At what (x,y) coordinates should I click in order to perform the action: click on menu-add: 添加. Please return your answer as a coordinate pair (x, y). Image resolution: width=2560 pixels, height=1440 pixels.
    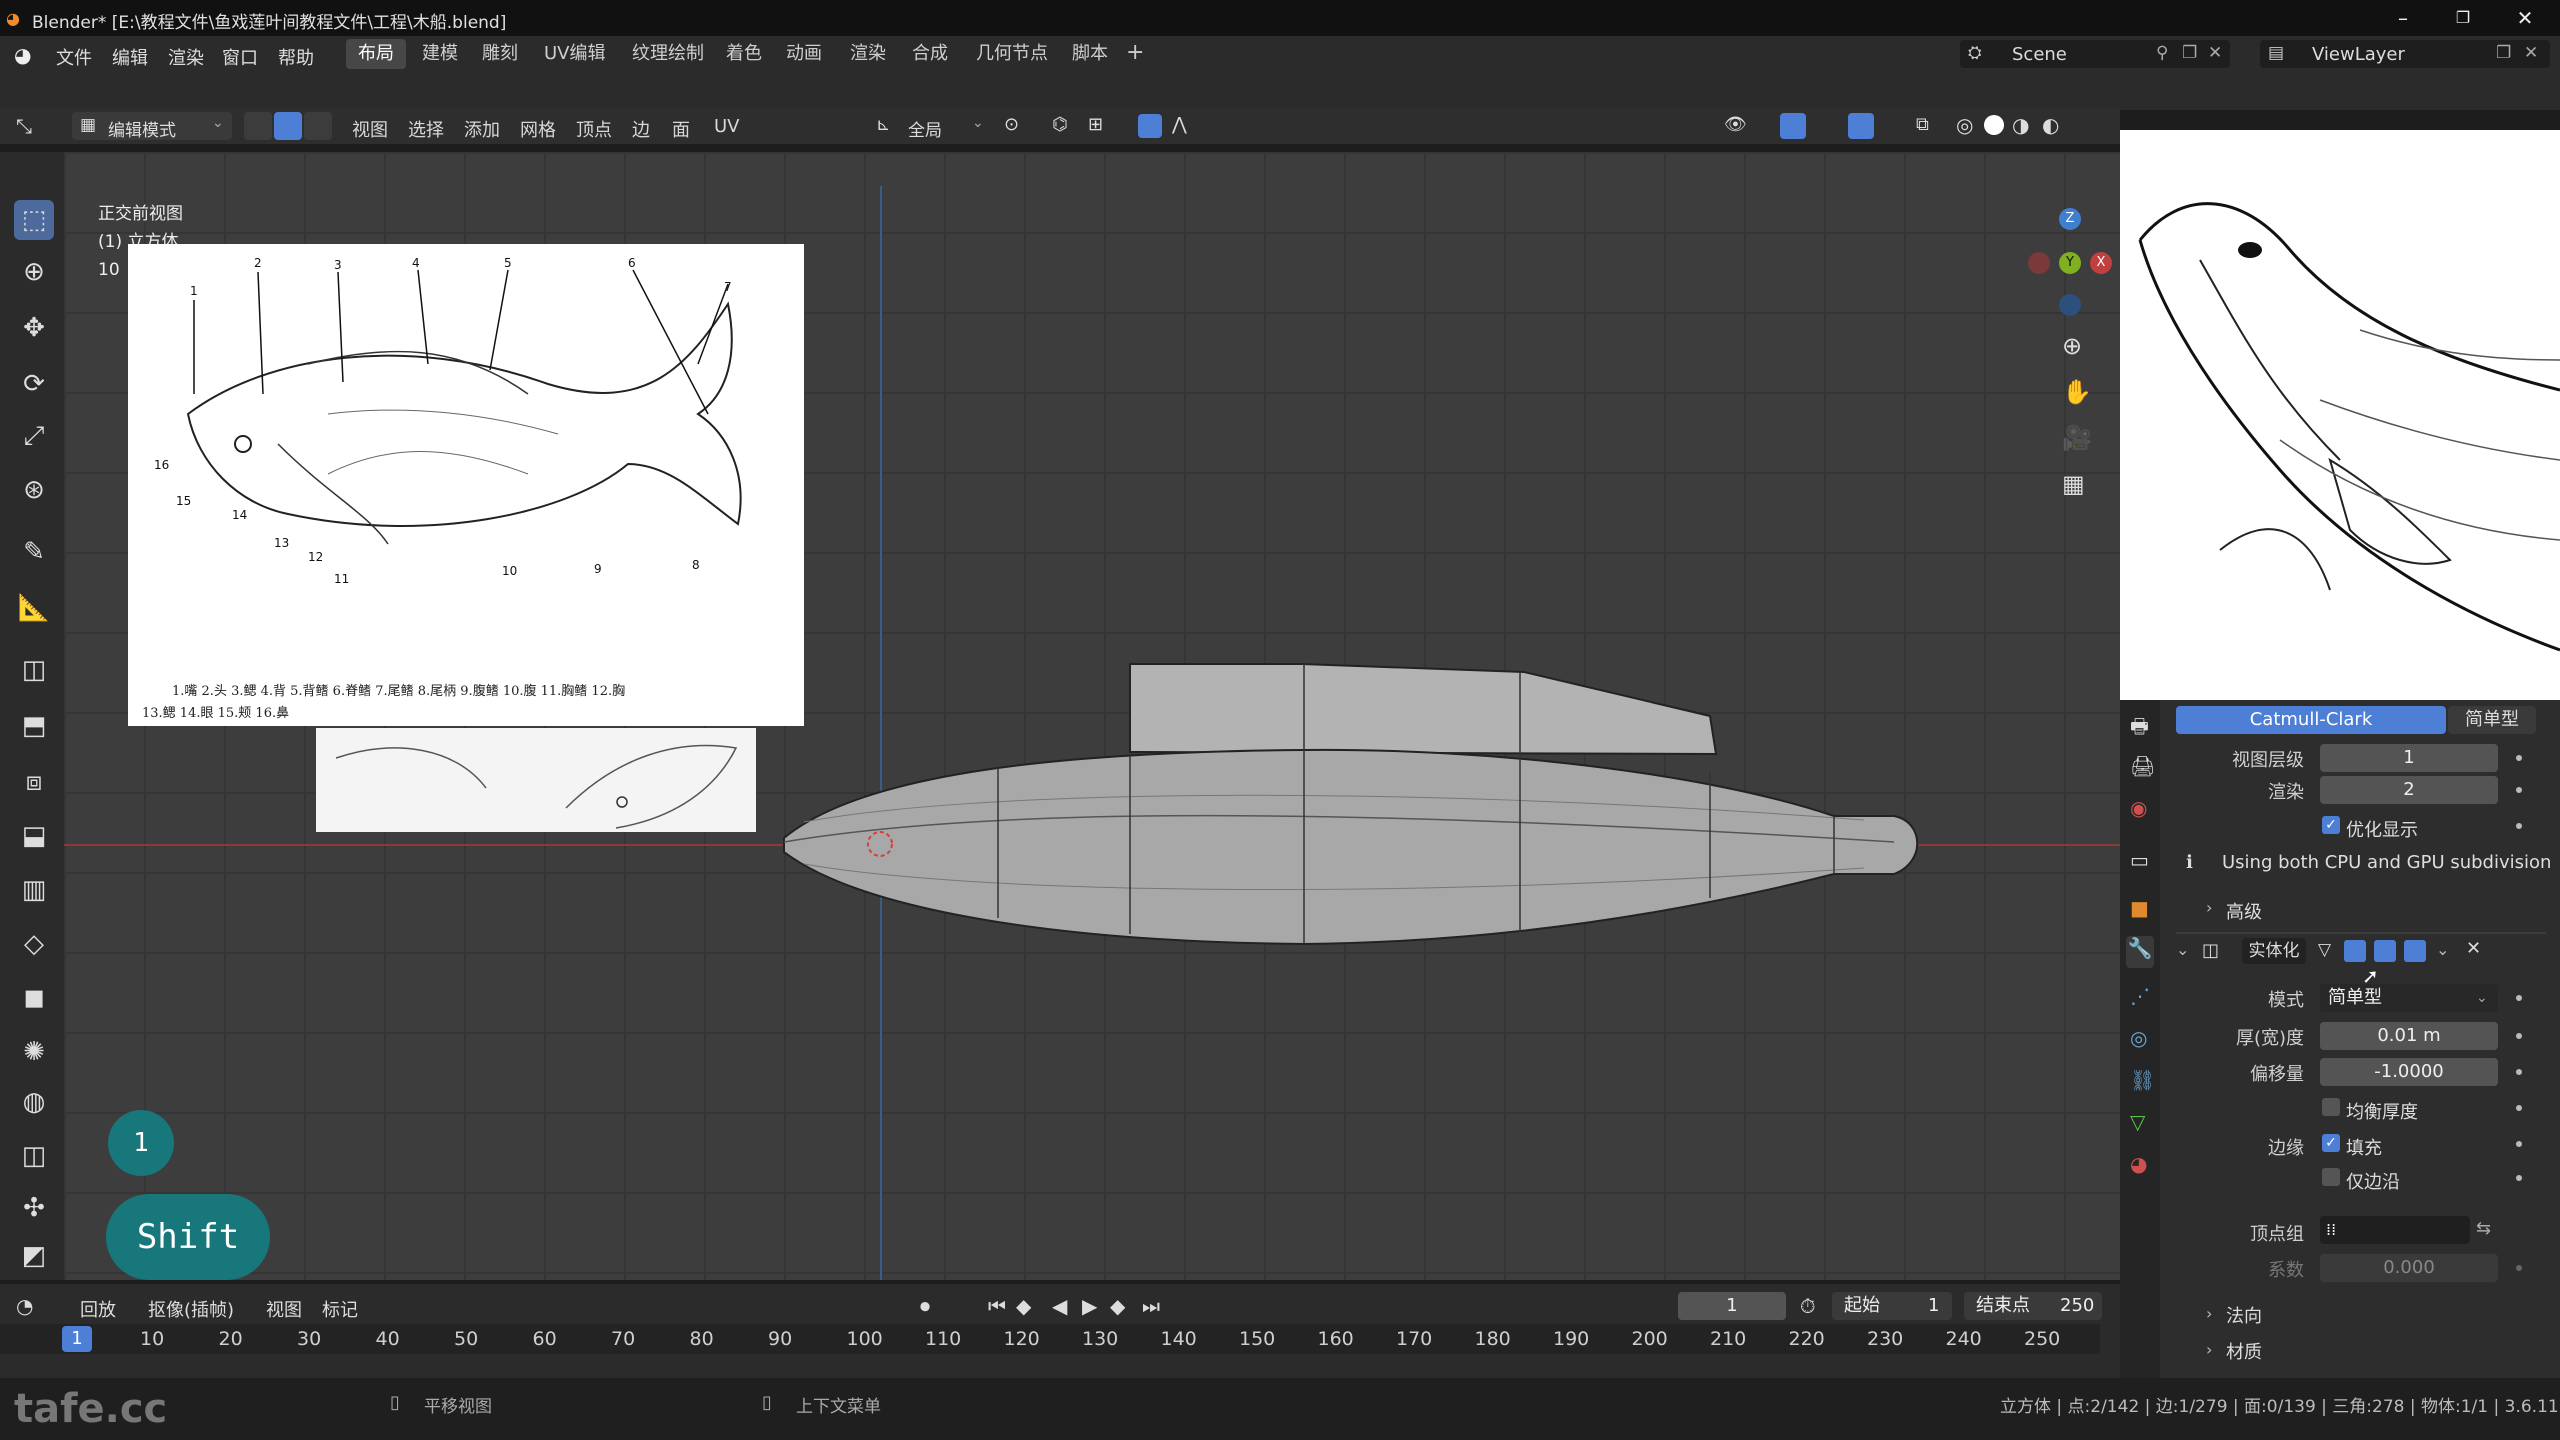
    Looking at the image, I should click on (482, 129).